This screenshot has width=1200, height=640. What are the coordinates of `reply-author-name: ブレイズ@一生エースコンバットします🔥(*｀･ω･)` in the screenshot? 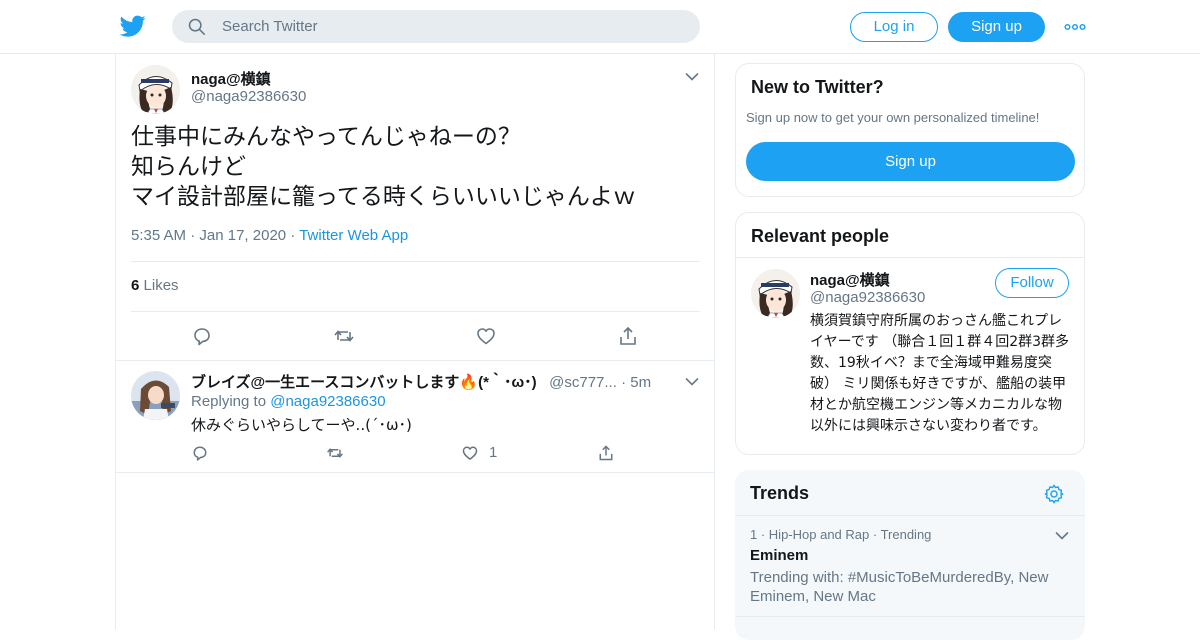 It's located at (364, 382).